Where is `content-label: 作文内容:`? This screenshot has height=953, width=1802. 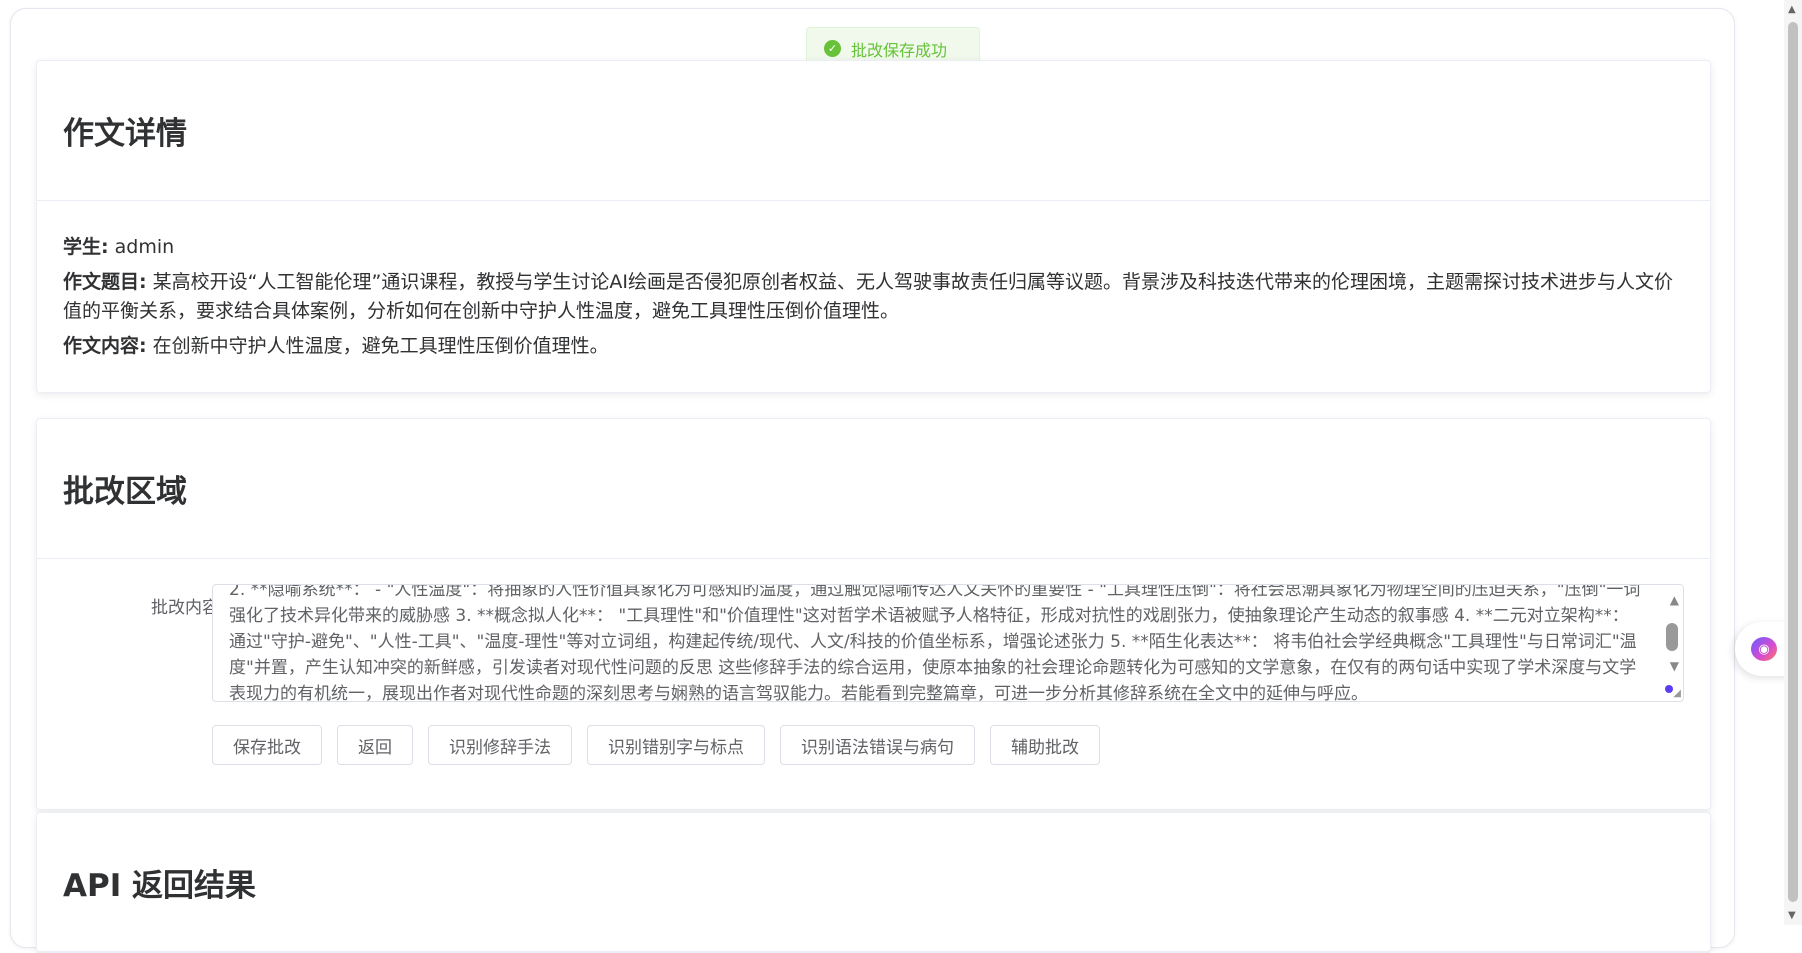 content-label: 作文内容: is located at coordinates (105, 346).